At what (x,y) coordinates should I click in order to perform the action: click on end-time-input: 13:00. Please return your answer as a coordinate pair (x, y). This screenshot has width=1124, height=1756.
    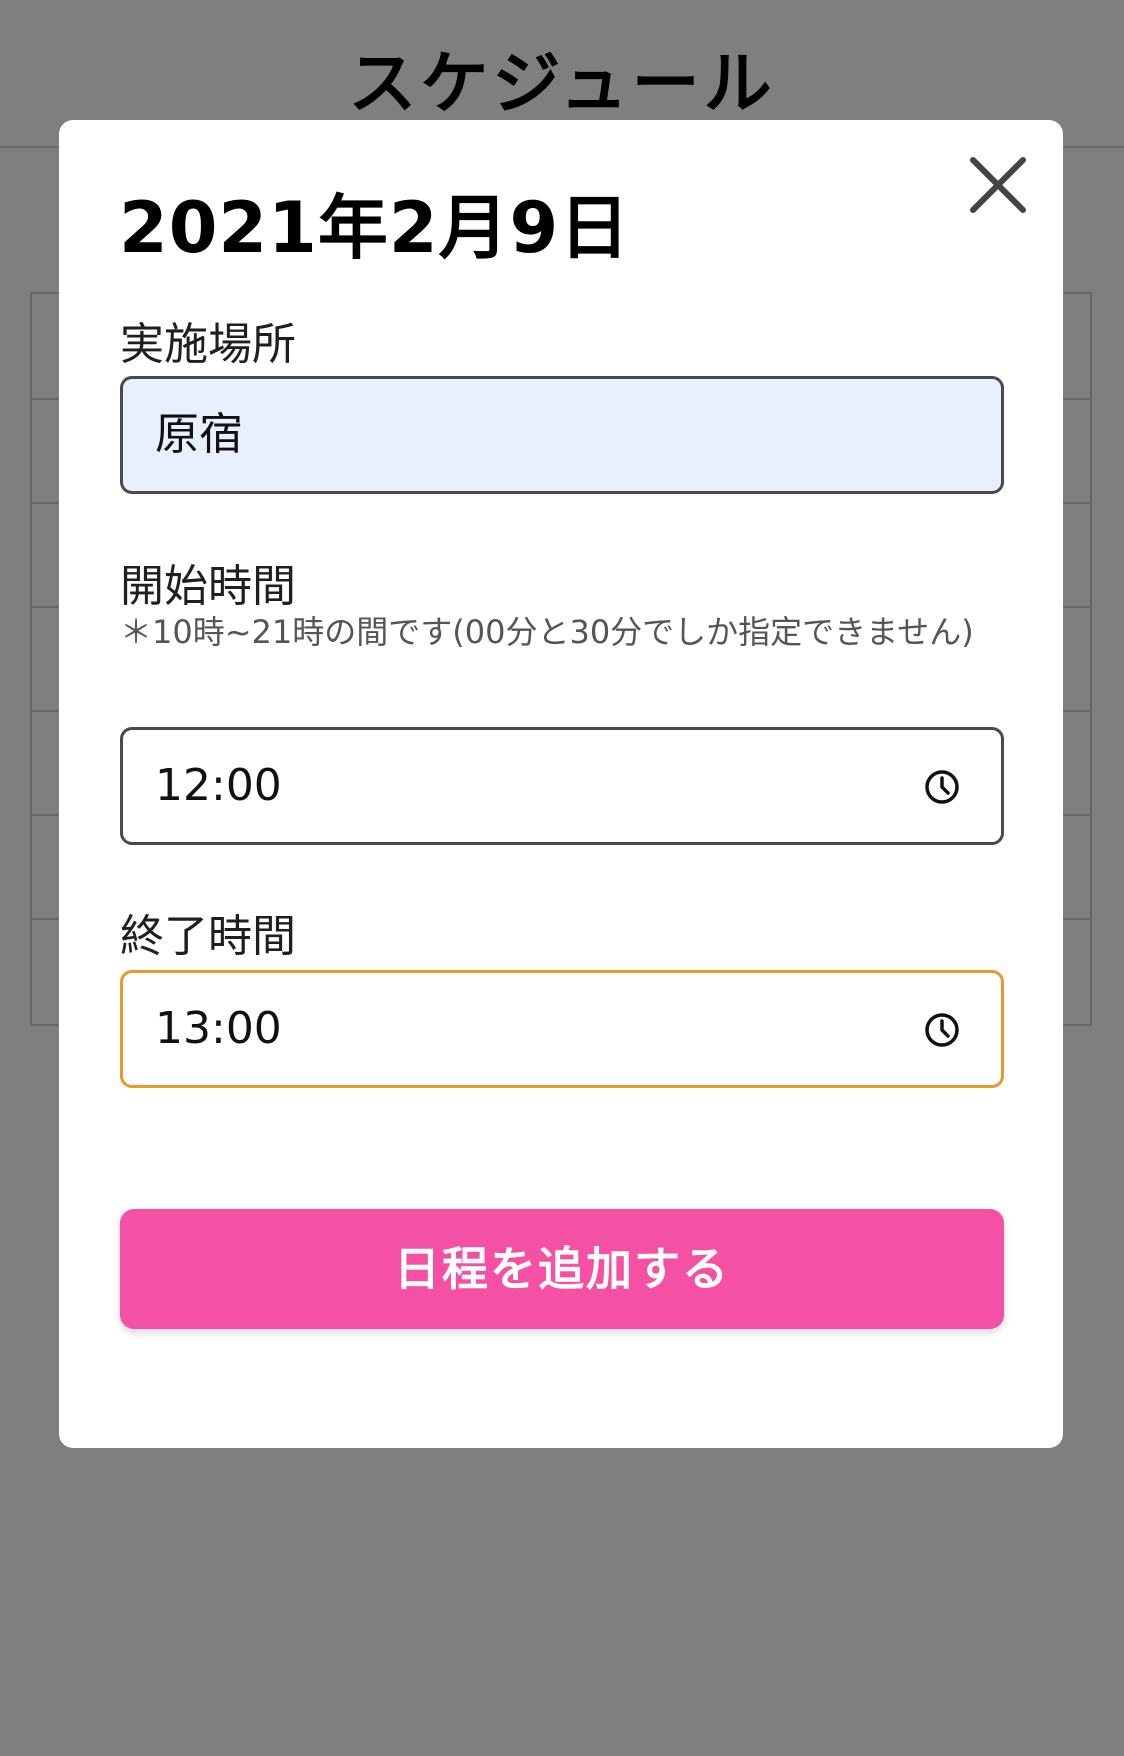
    Looking at the image, I should click on (562, 1029).